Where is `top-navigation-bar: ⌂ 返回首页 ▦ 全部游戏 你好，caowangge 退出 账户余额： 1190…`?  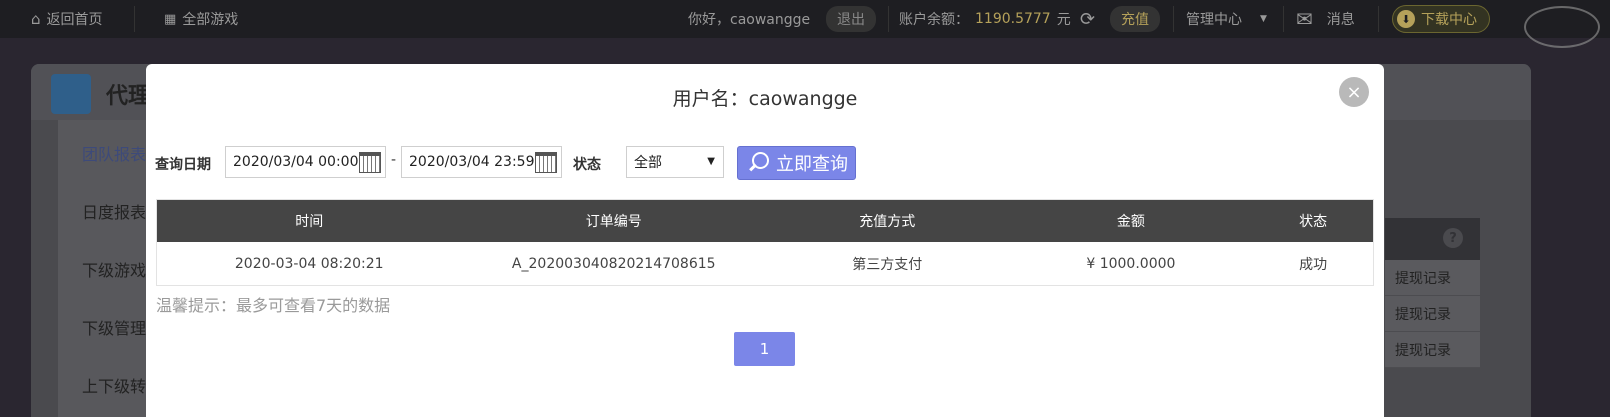
top-navigation-bar: ⌂ 返回首页 ▦ 全部游戏 你好，caowangge 退出 账户余额： 1190… is located at coordinates (805, 19).